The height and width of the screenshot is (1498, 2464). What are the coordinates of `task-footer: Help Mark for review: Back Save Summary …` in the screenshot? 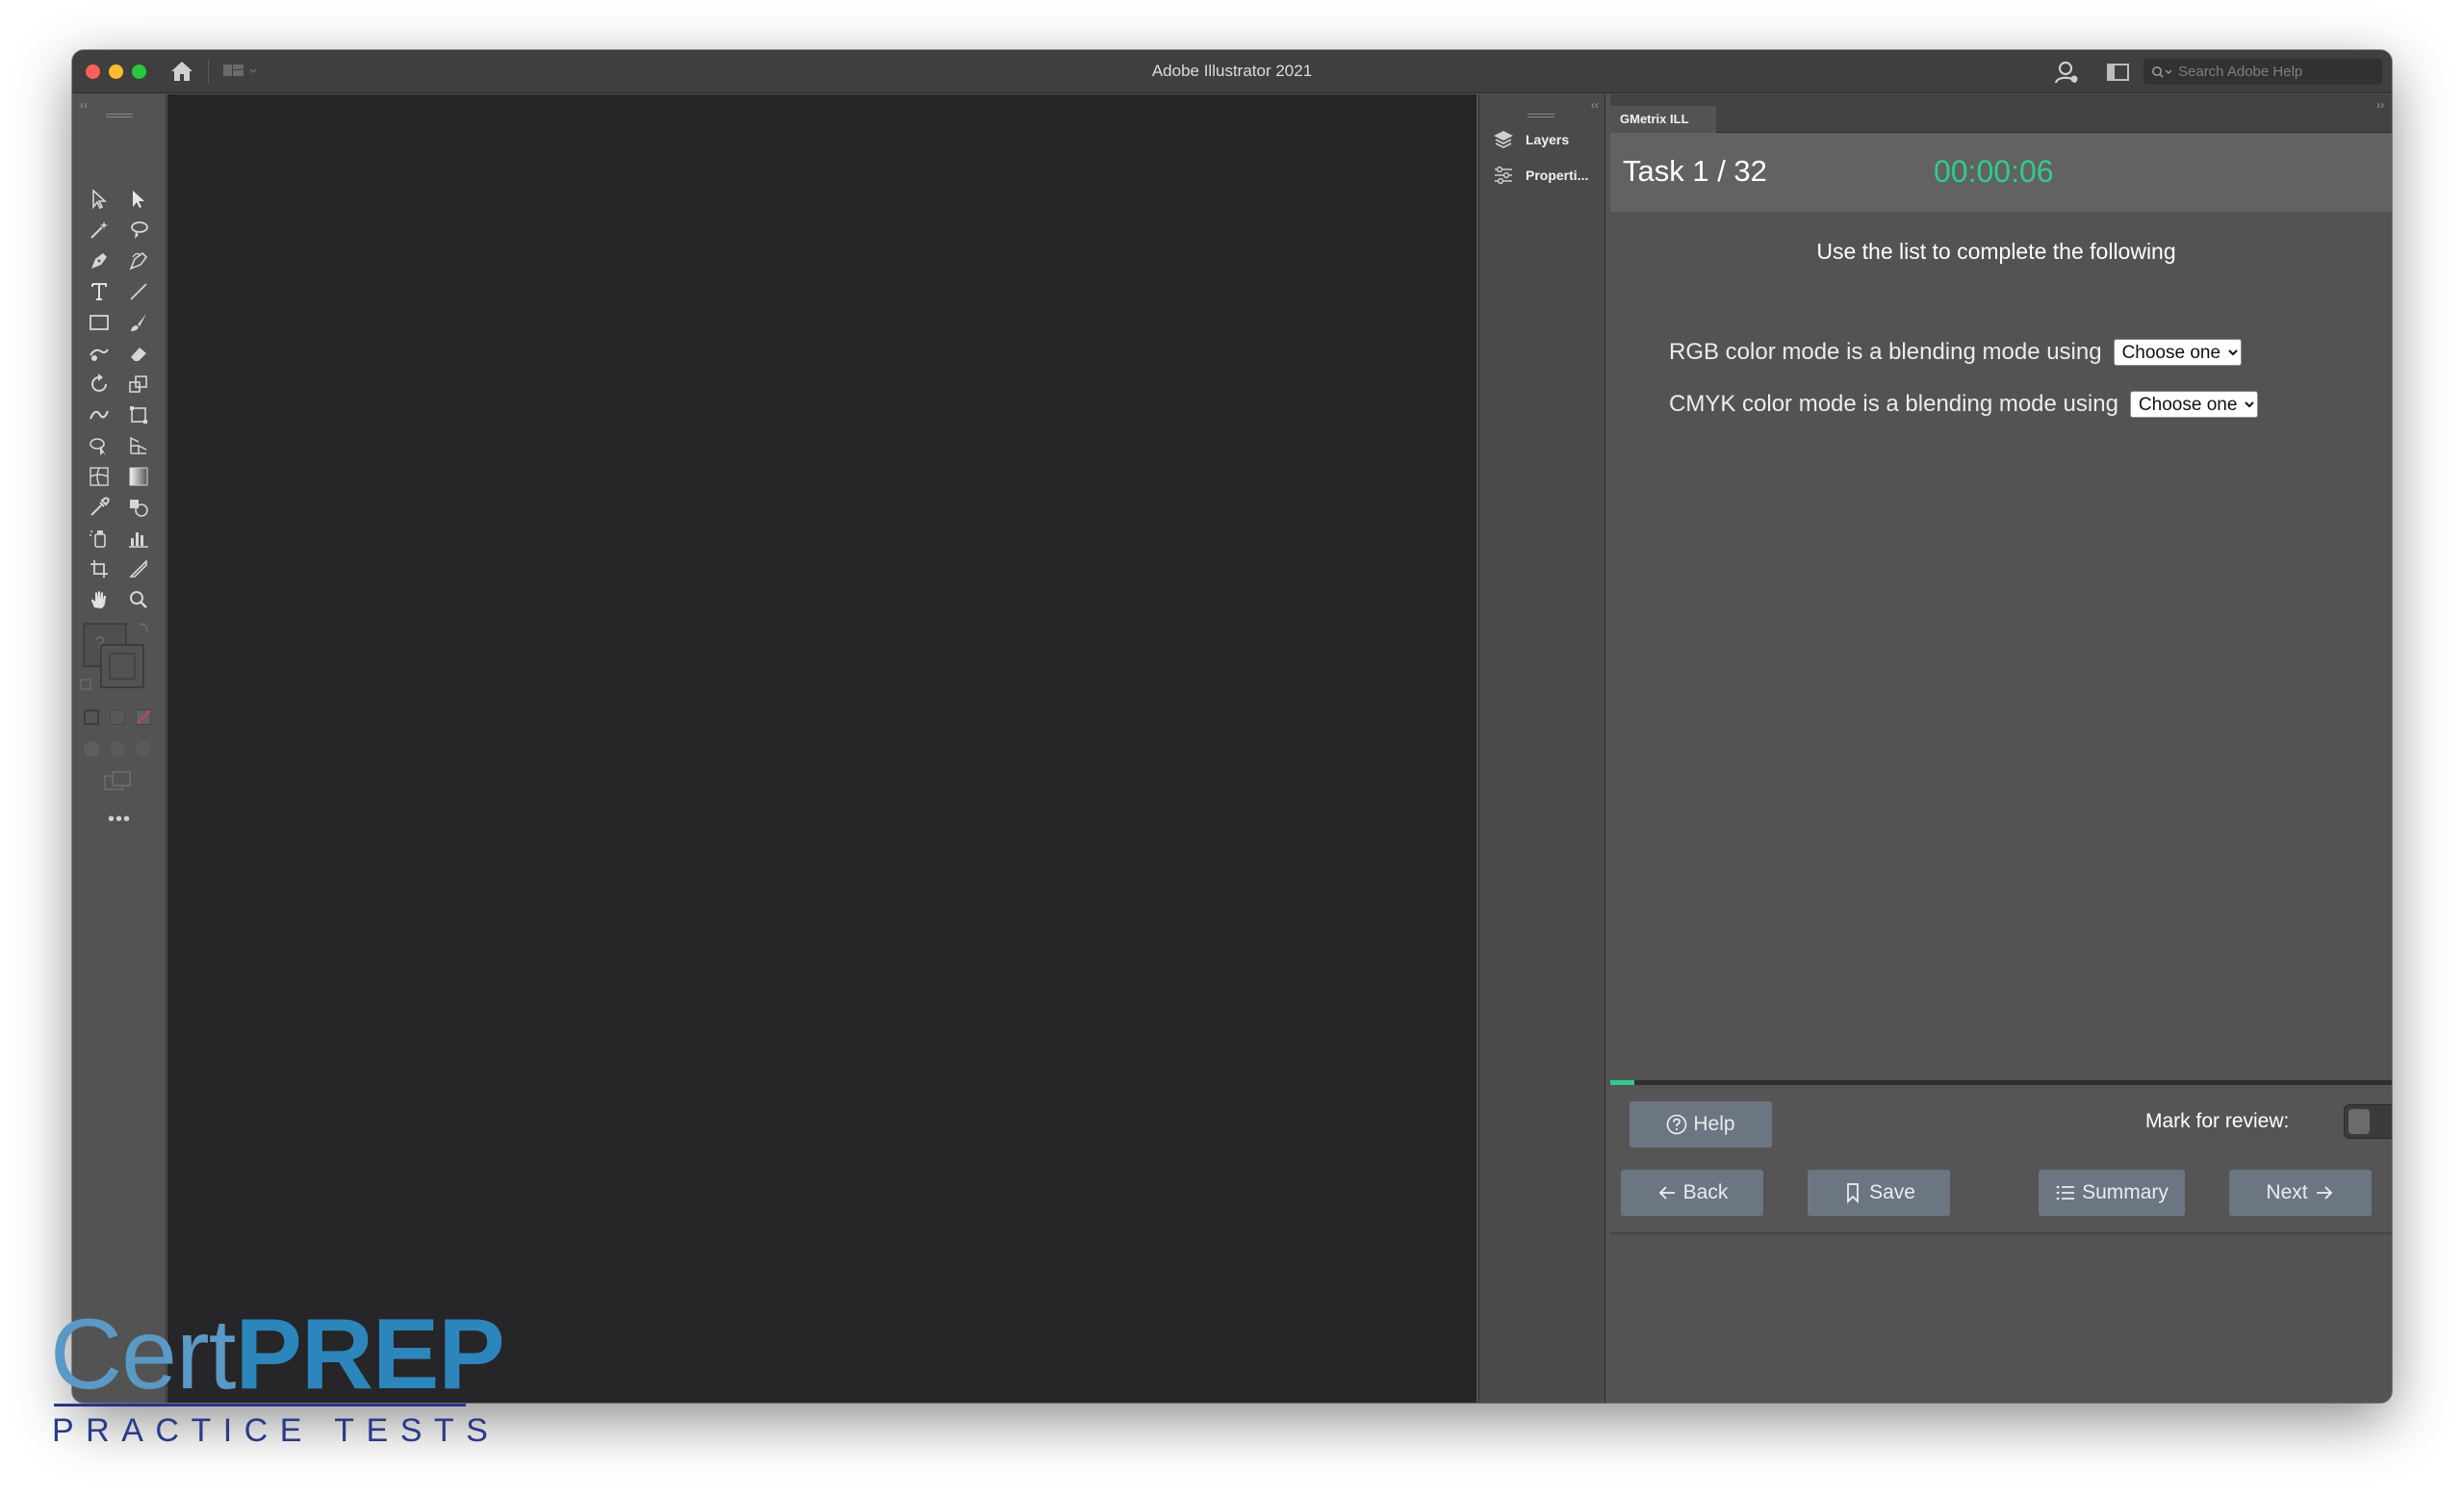 It's located at (2001, 1160).